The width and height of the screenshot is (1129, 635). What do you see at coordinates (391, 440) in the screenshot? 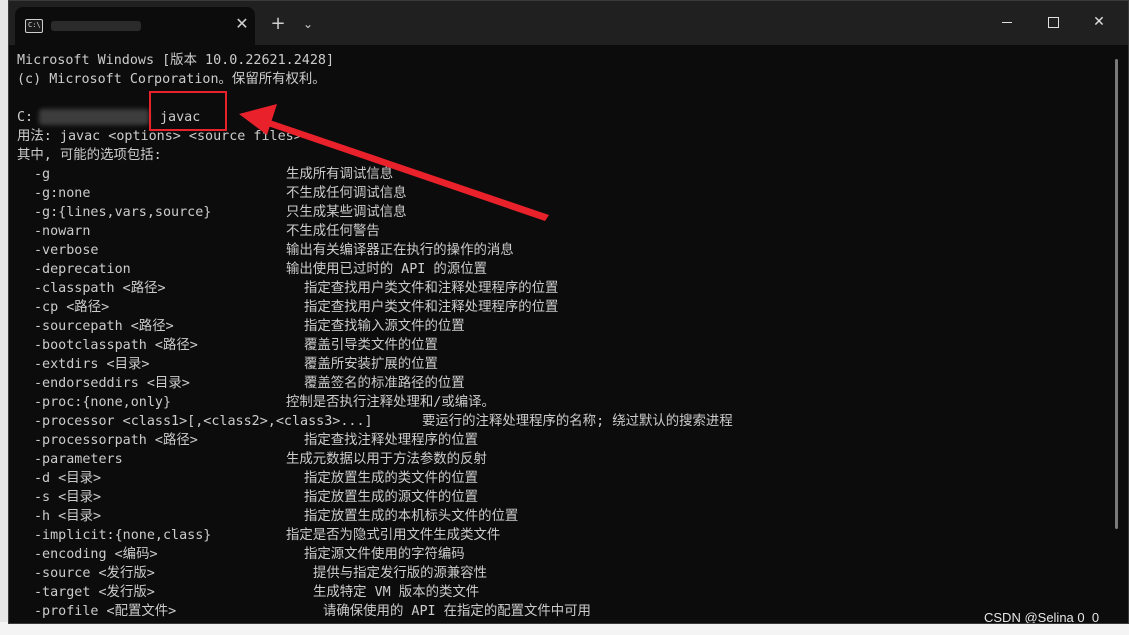
I see `option-description: 指定查找注释处理程序的位置` at bounding box center [391, 440].